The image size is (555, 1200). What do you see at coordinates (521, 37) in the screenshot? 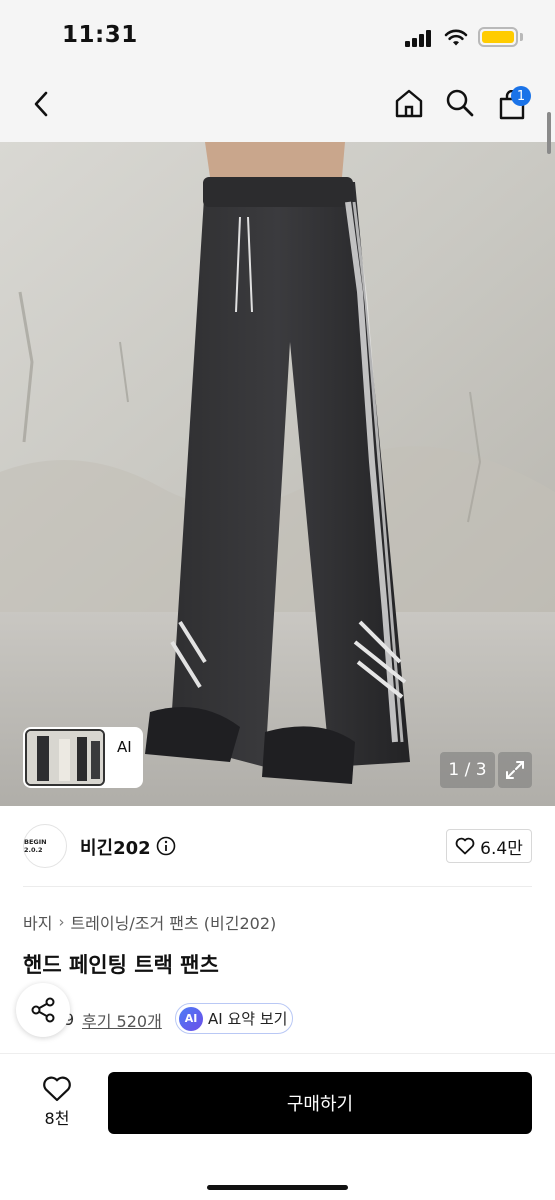
I see `battery-tip` at bounding box center [521, 37].